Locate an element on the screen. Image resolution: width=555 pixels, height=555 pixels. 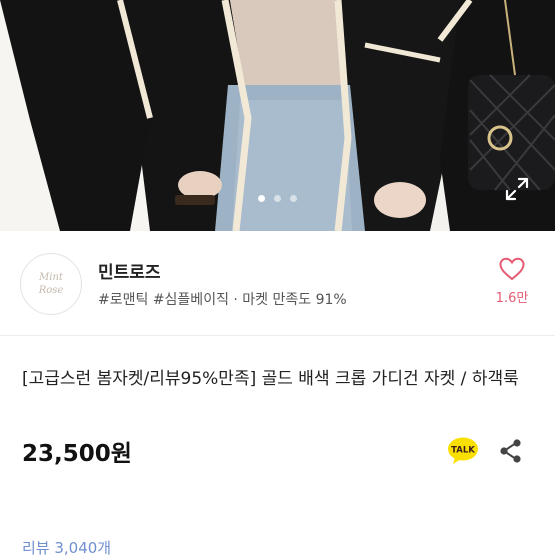
heart-icon is located at coordinates (512, 269).